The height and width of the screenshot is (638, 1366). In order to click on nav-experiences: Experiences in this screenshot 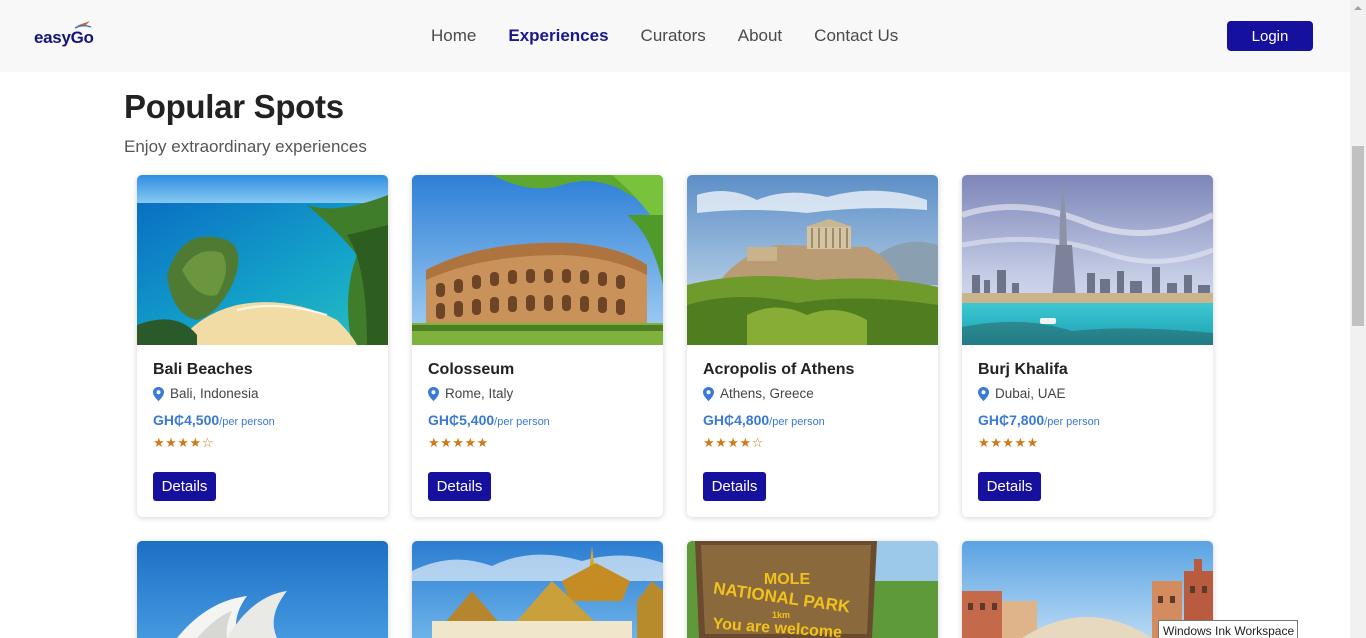, I will do `click(558, 36)`.